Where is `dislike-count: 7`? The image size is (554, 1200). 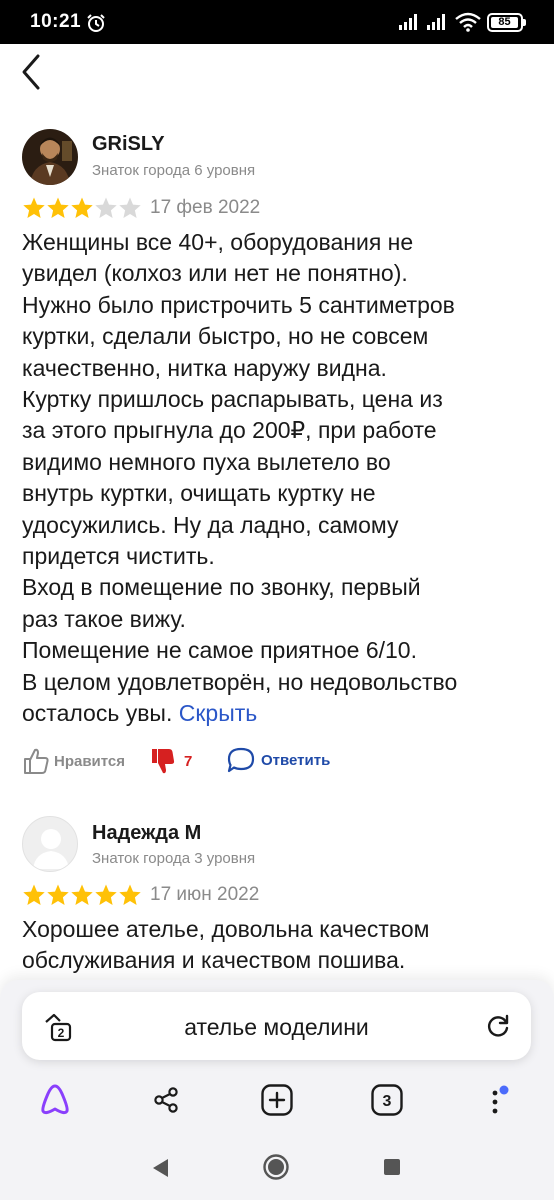 dislike-count: 7 is located at coordinates (188, 761).